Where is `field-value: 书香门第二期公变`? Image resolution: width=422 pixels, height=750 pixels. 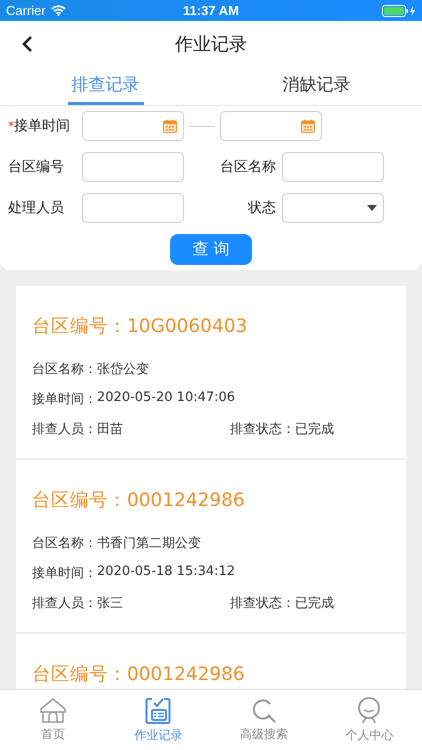 field-value: 书香门第二期公变 is located at coordinates (149, 543).